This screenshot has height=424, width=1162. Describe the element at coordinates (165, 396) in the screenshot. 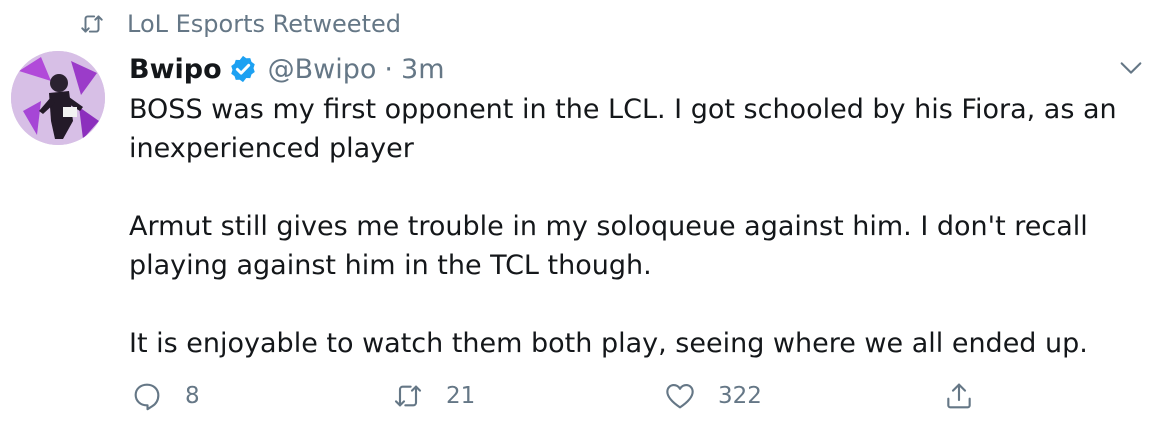

I see `reply-button: 8` at that location.